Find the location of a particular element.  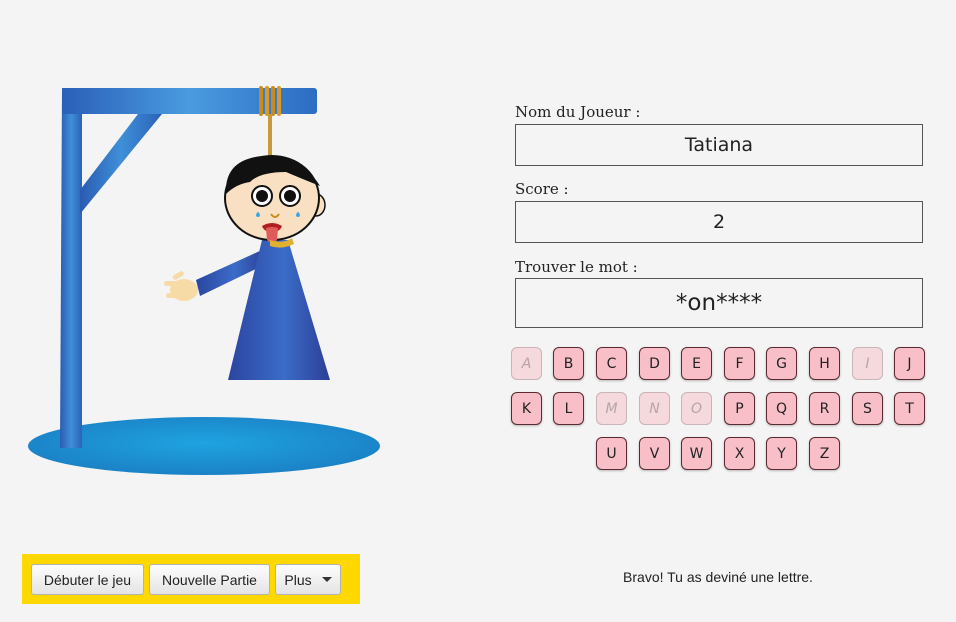

word-field: *on**** is located at coordinates (719, 303).